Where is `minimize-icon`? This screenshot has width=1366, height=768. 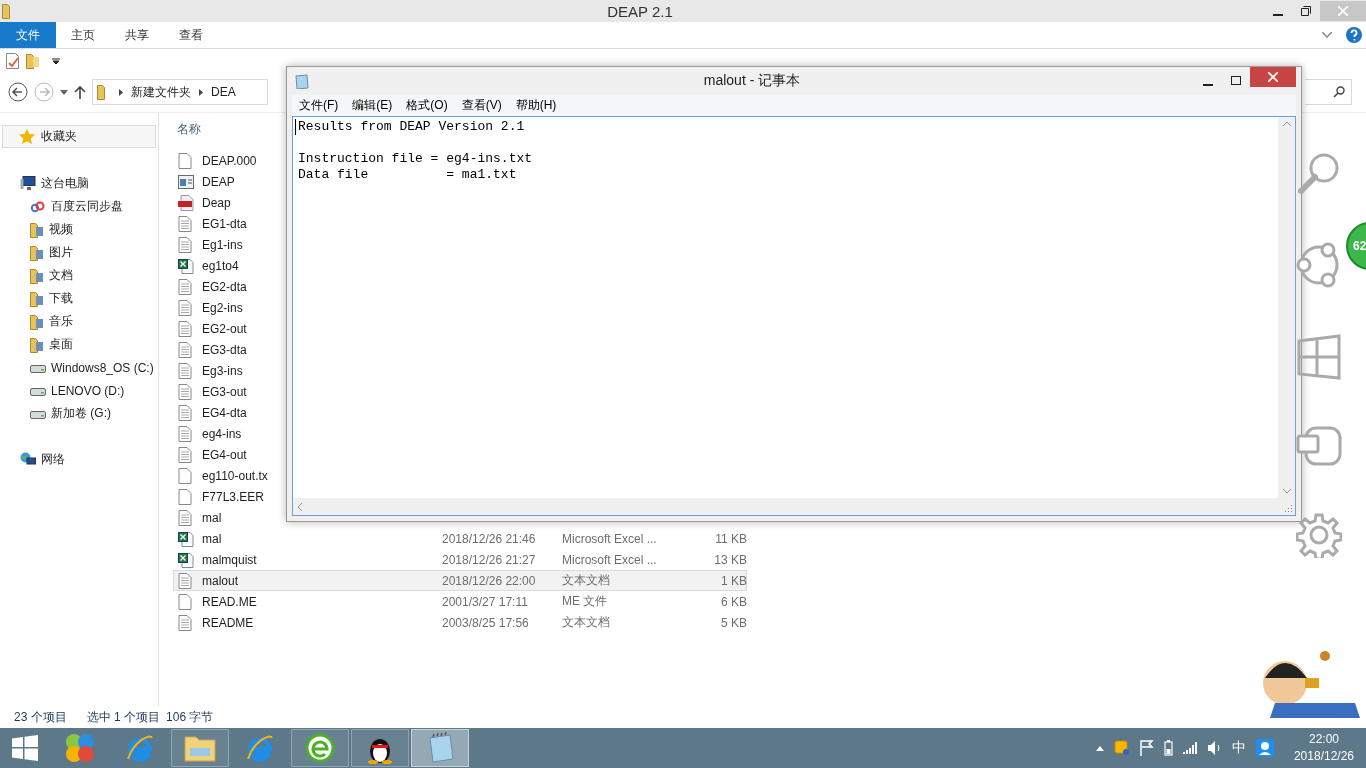
minimize-icon is located at coordinates (1278, 15).